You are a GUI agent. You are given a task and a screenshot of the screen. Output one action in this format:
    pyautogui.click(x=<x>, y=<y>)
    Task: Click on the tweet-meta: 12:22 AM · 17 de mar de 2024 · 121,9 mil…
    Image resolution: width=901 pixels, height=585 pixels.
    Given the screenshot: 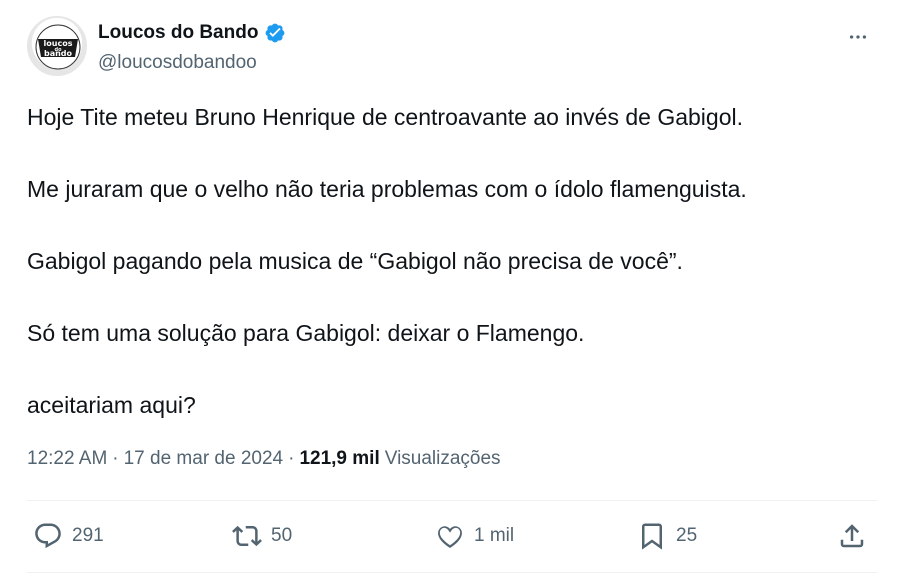 What is the action you would take?
    pyautogui.click(x=264, y=459)
    